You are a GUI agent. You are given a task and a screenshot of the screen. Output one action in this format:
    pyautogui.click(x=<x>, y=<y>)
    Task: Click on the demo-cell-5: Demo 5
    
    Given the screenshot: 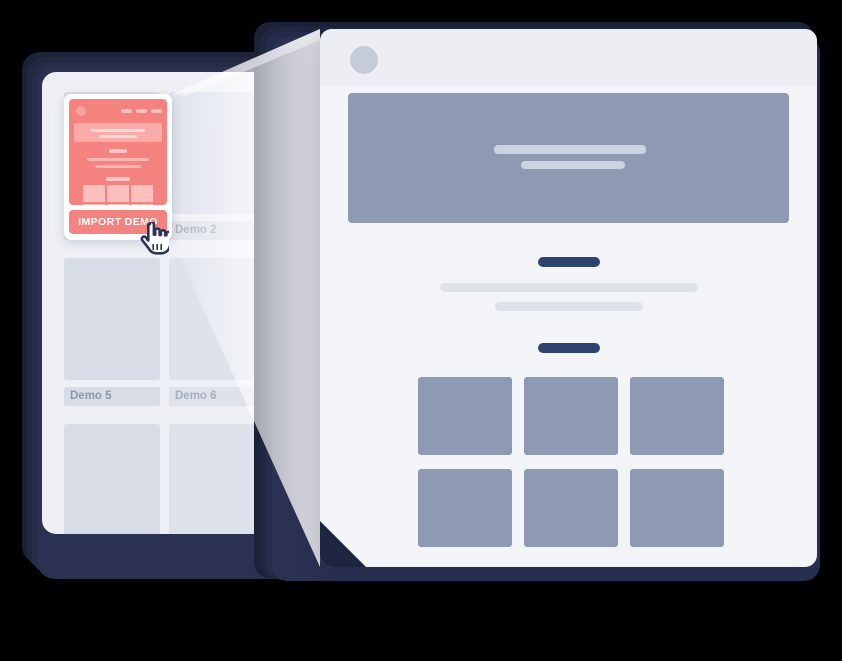 What is the action you would take?
    pyautogui.click(x=112, y=332)
    